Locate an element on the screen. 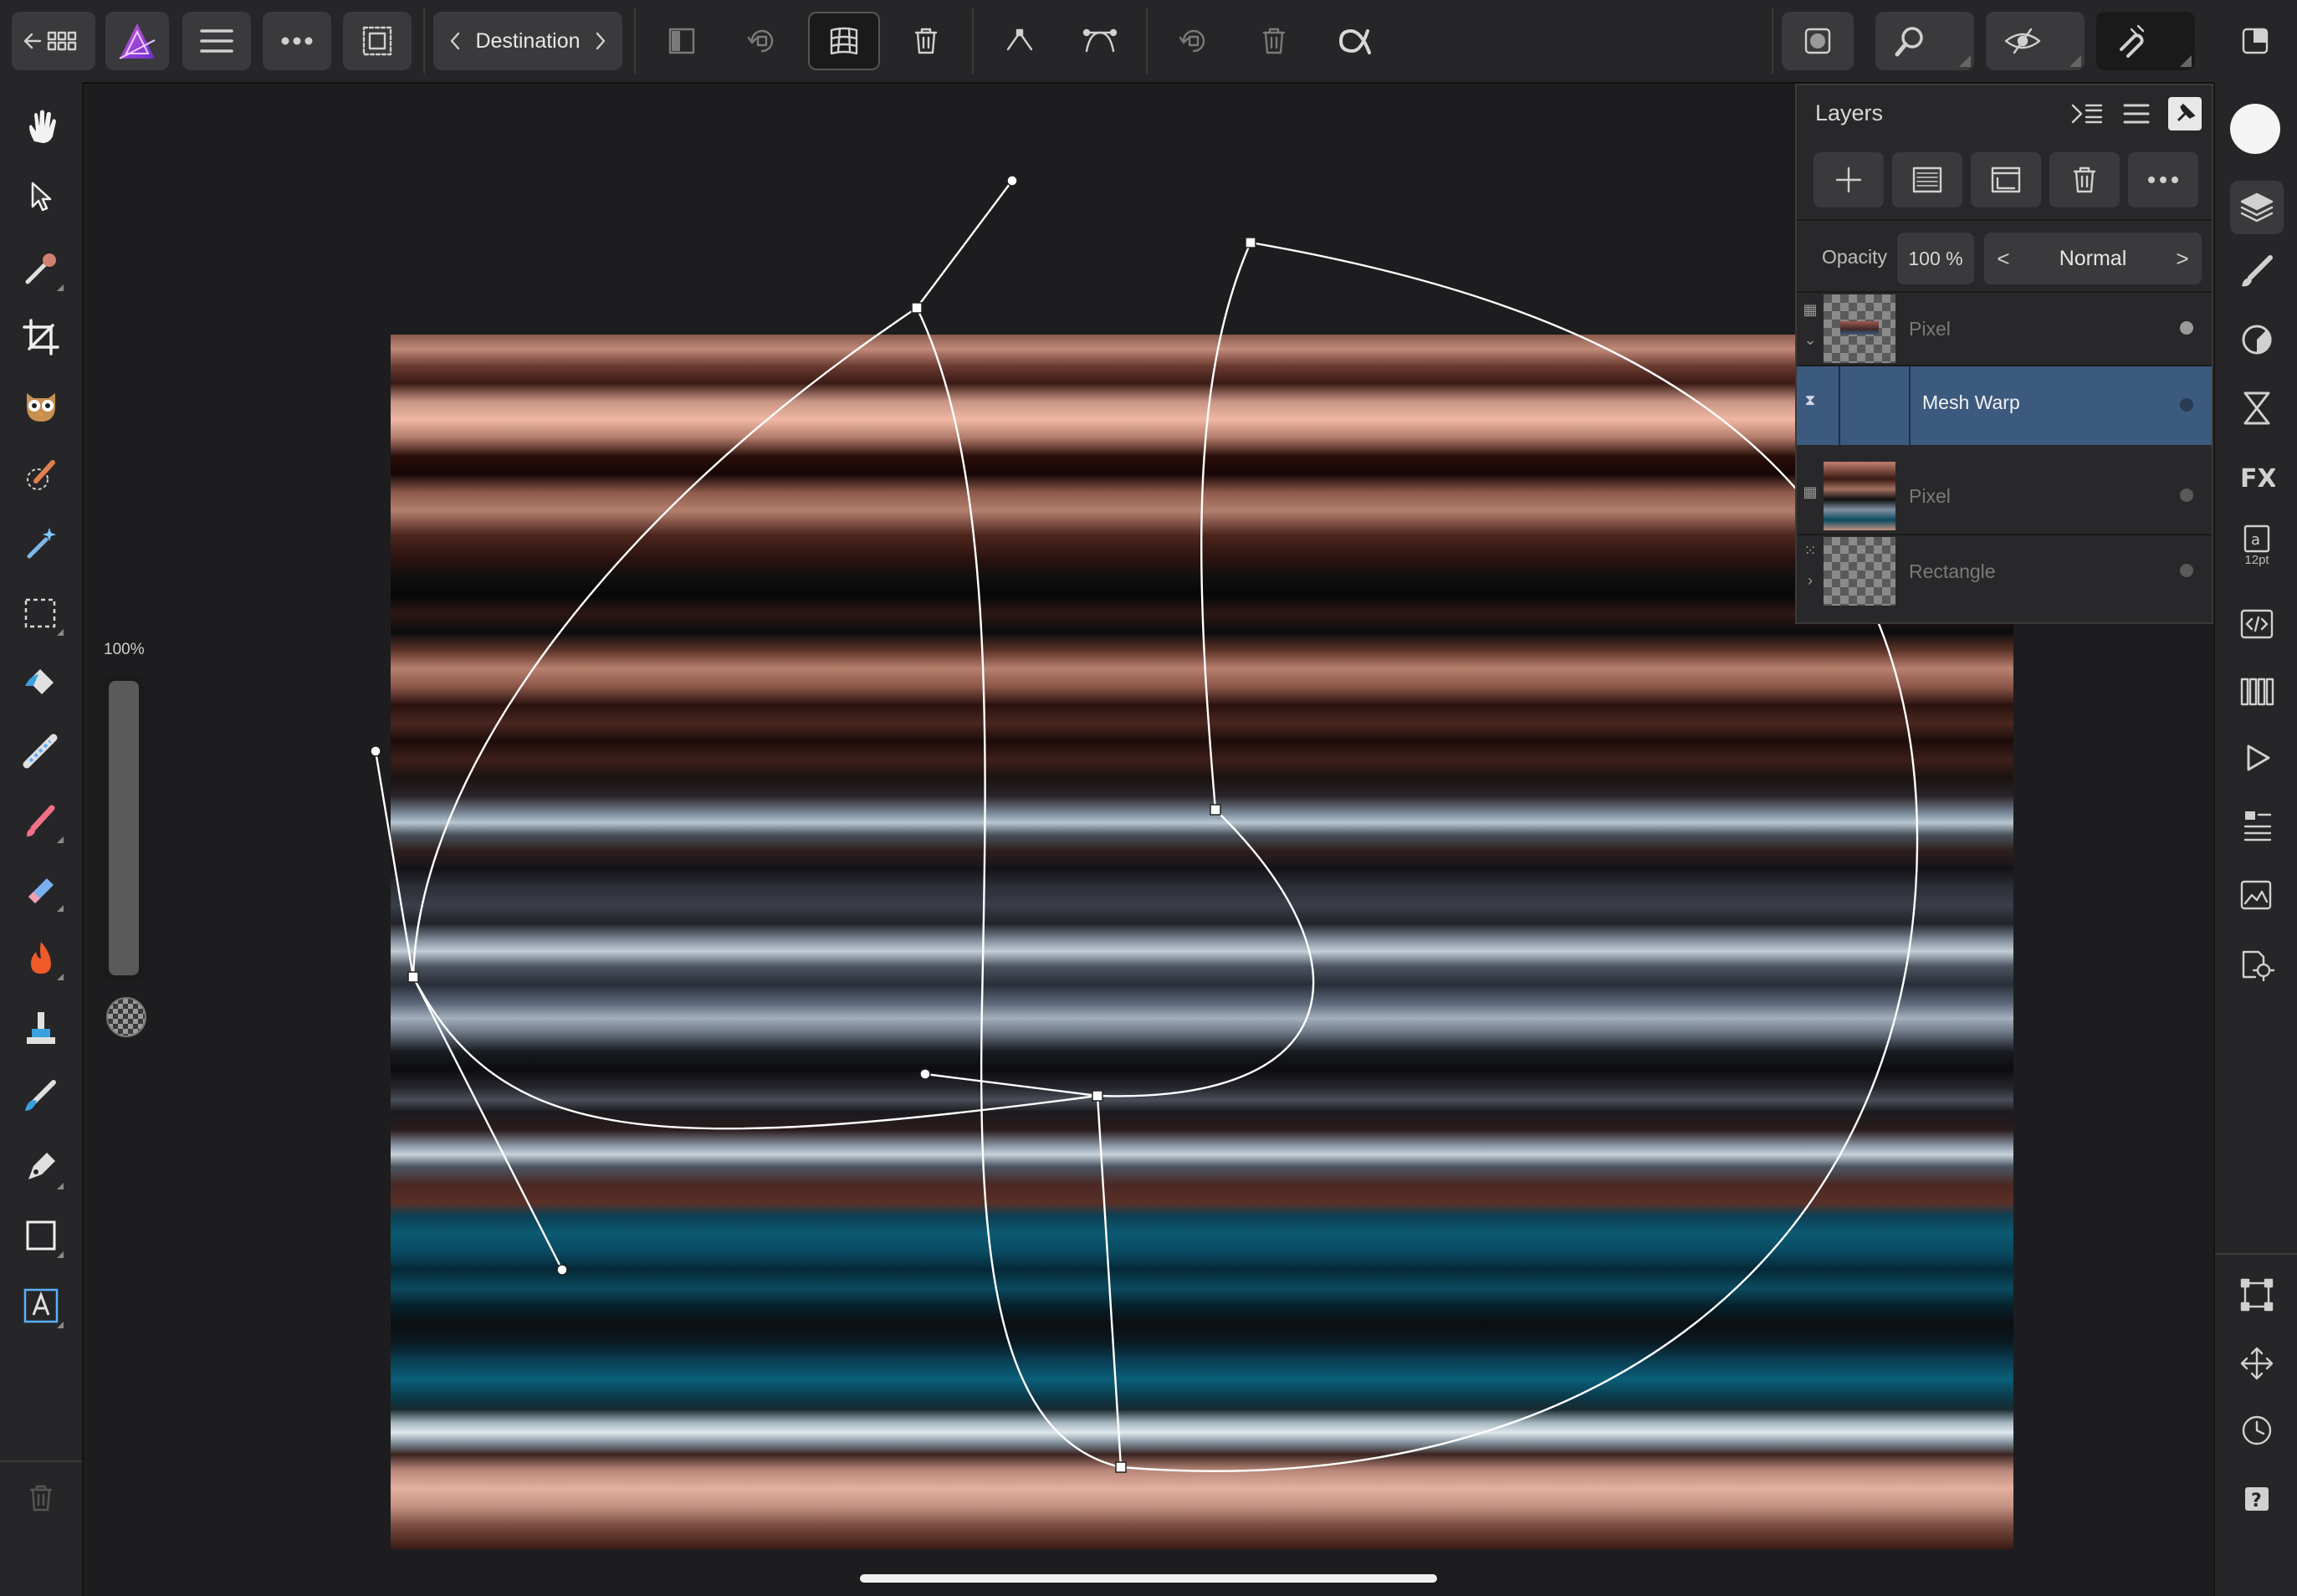  fx-studio-button: FX is located at coordinates (2256, 477).